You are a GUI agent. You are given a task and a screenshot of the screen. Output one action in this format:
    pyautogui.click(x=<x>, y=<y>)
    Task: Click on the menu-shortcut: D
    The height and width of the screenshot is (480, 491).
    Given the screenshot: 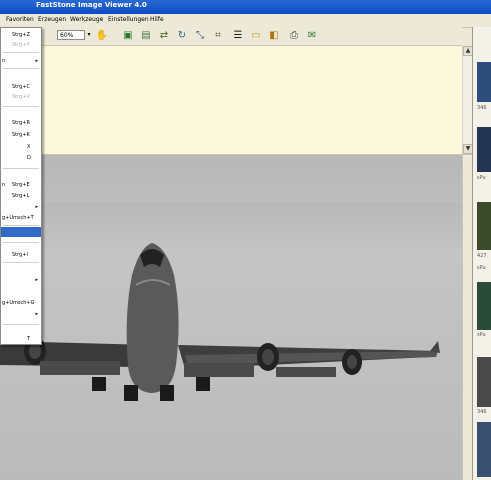 What is the action you would take?
    pyautogui.click(x=29, y=158)
    